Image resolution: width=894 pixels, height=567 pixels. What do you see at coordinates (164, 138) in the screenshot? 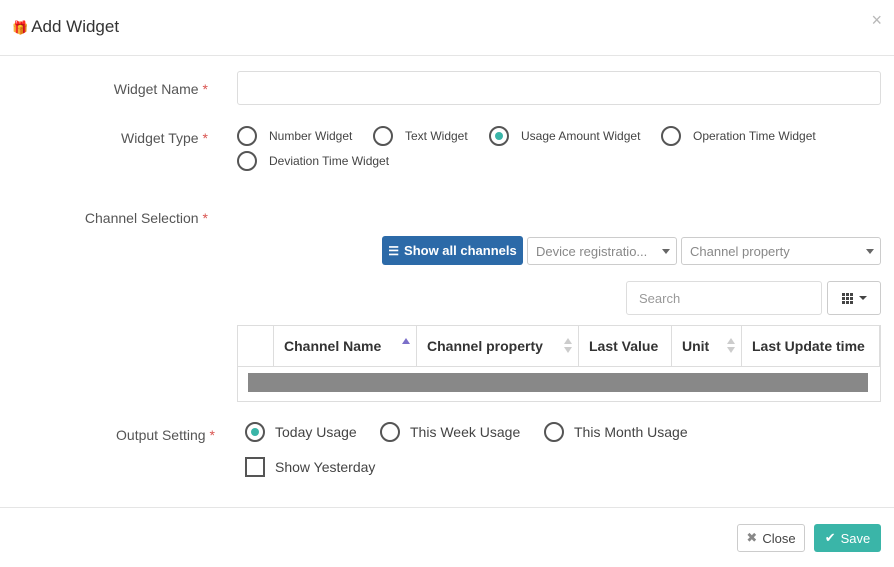
I see `widget-type-label: Widget Type *` at bounding box center [164, 138].